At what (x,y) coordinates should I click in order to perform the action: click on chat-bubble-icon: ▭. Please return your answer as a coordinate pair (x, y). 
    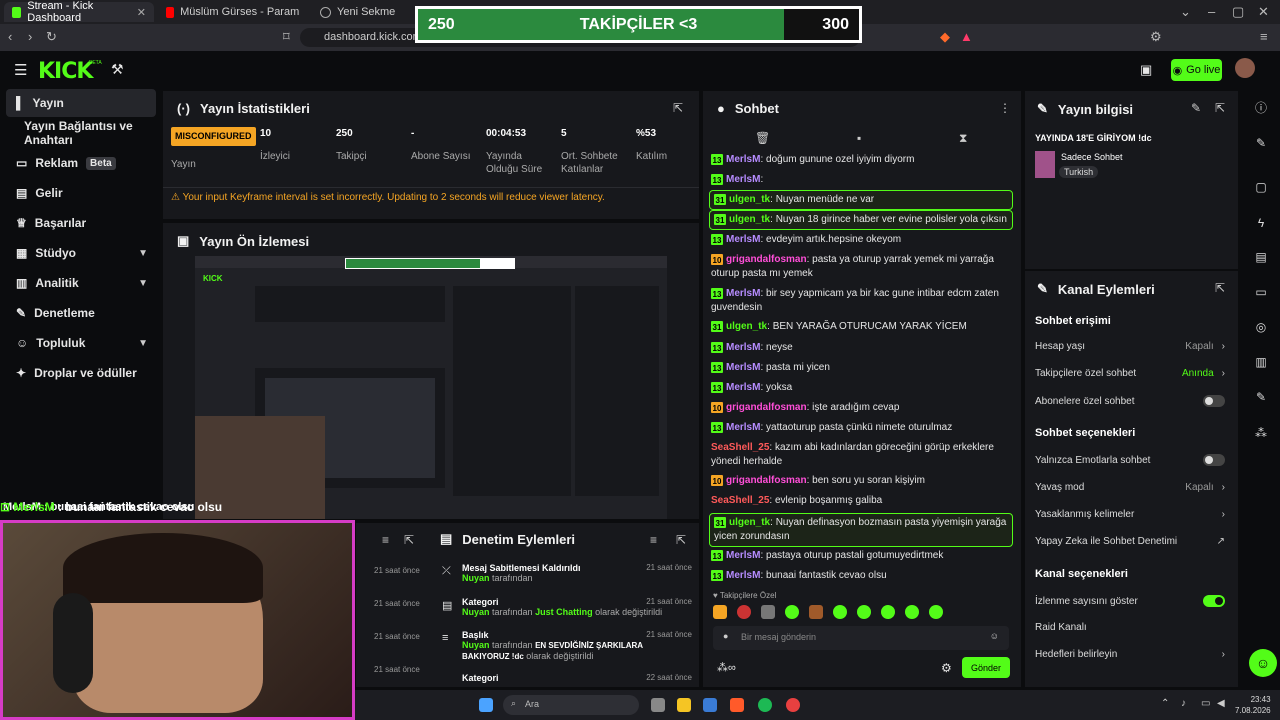
    Looking at the image, I should click on (1261, 292).